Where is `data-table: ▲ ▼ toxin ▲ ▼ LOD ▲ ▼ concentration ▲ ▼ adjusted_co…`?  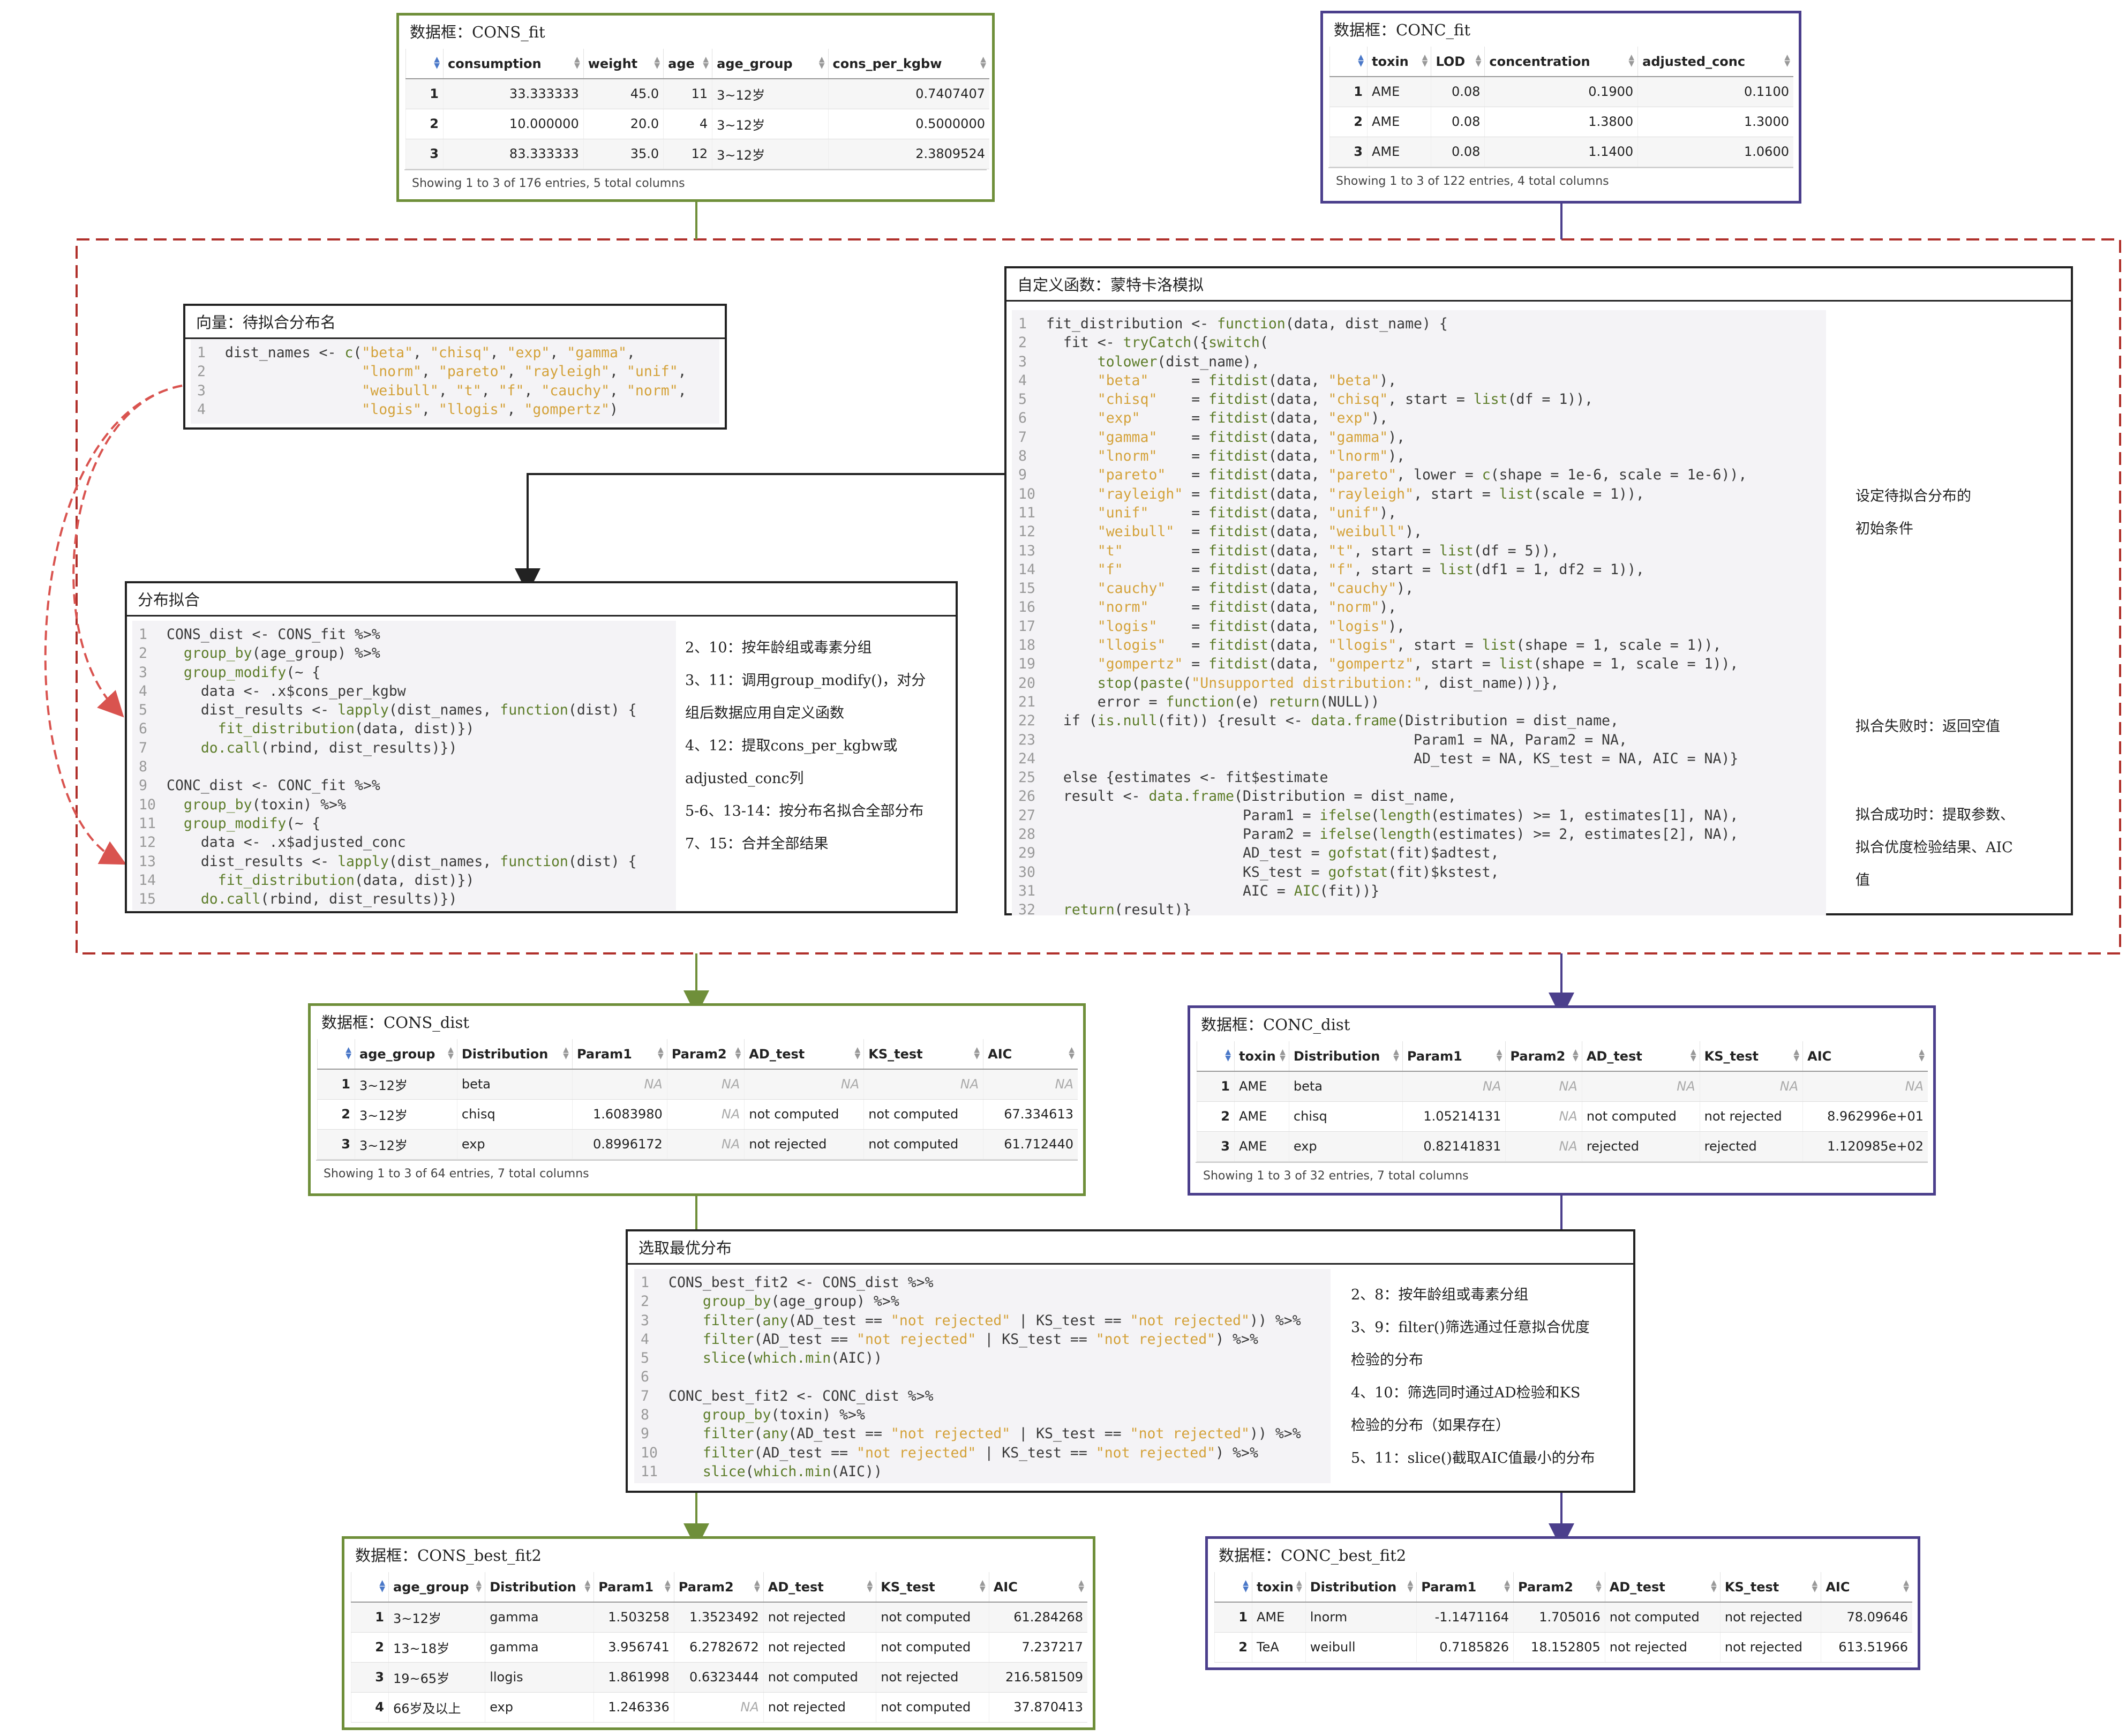
data-table: ▲ ▼ toxin ▲ ▼ LOD ▲ ▼ concentration ▲ ▼ adjusted_co… is located at coordinates (1561, 107).